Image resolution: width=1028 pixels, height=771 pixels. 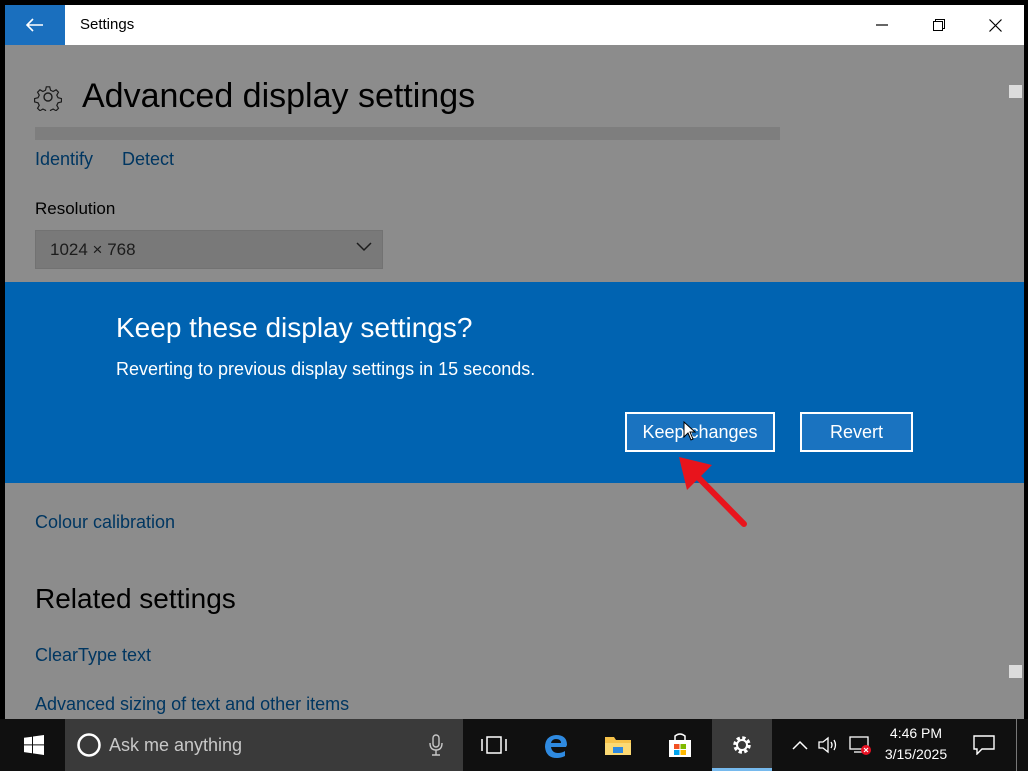 I want to click on microphone-icon, so click(x=436, y=745).